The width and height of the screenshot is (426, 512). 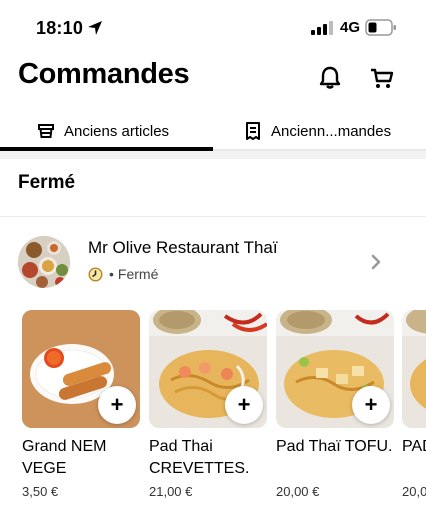 What do you see at coordinates (44, 262) in the screenshot?
I see `restaurant-avatar` at bounding box center [44, 262].